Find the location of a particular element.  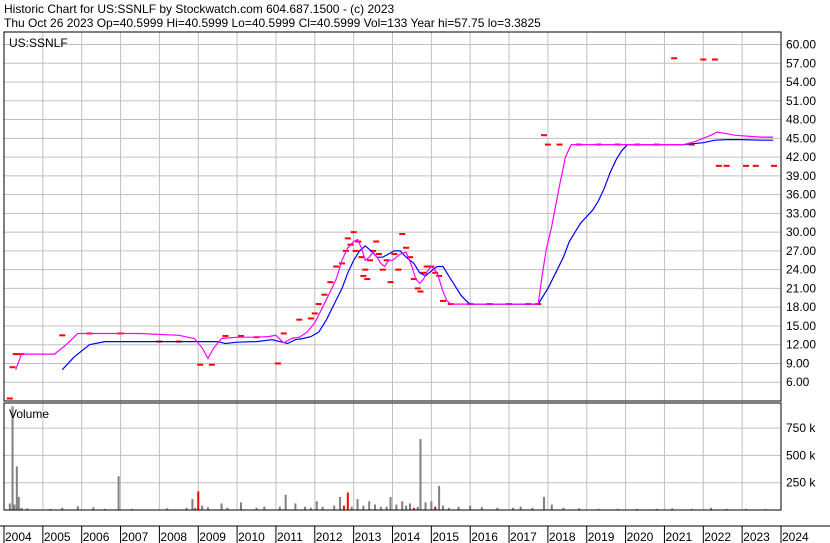

volume-tick-label: 750 k is located at coordinates (801, 428).